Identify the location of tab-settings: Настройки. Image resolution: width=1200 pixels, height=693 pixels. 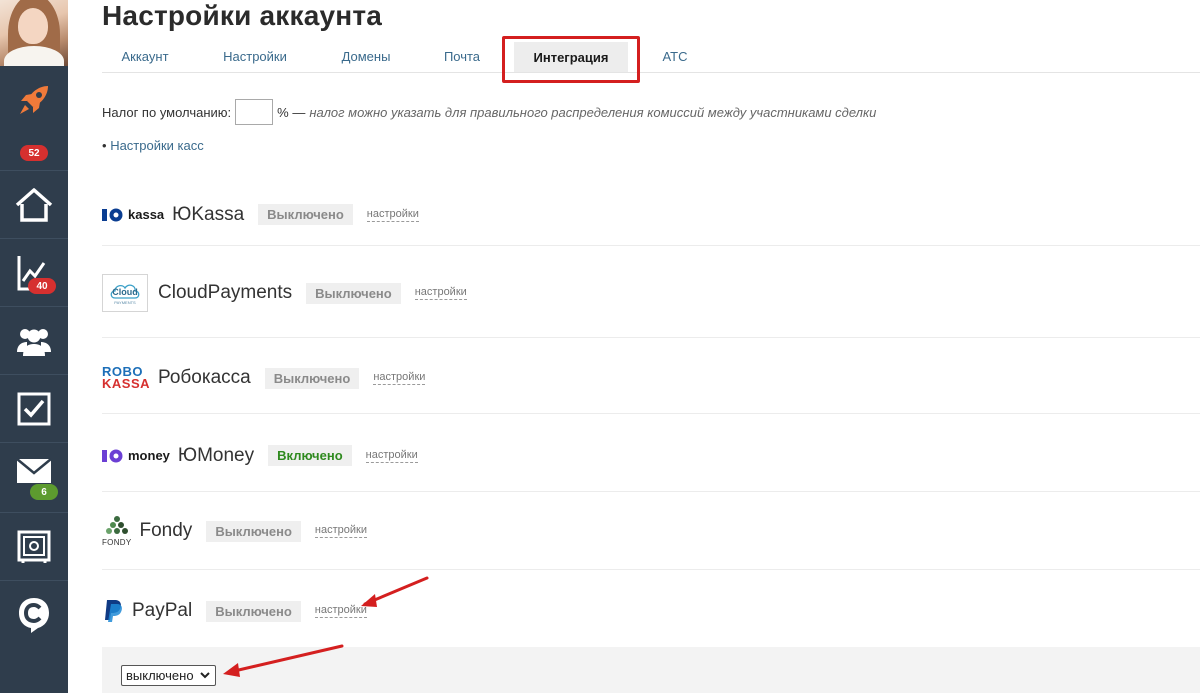
(255, 56).